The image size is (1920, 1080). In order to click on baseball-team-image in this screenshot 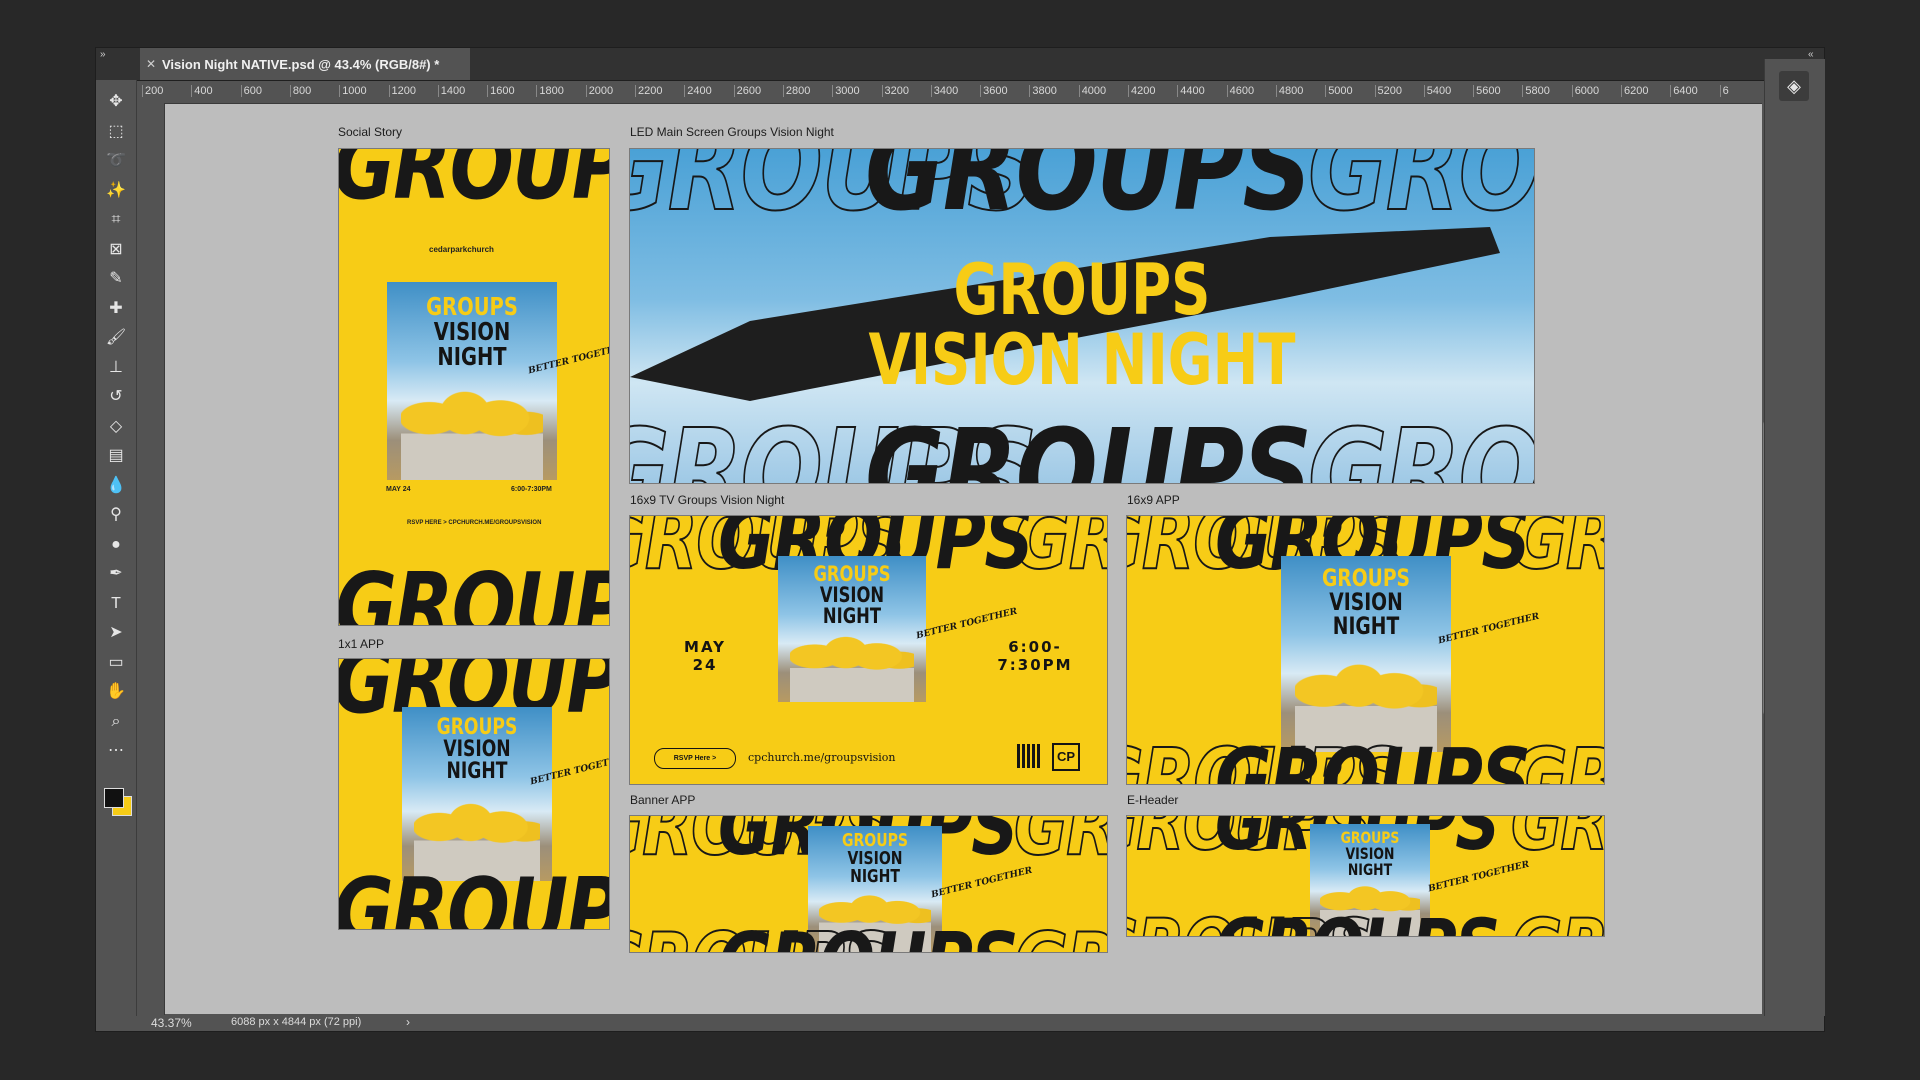, I will do `click(852, 664)`.